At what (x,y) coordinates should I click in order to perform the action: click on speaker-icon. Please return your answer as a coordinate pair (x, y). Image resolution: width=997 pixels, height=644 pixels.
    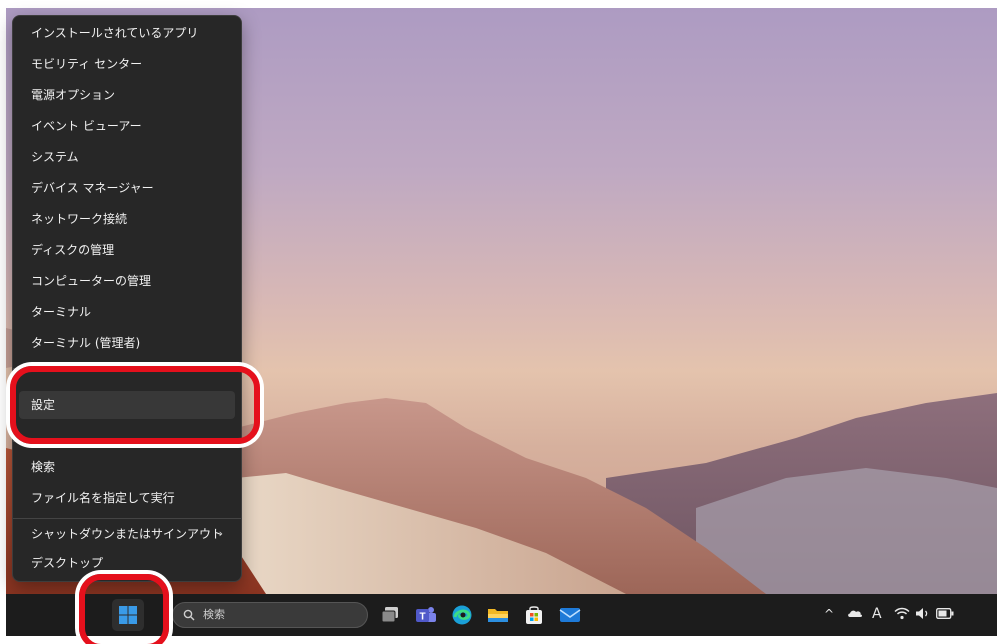
    Looking at the image, I should click on (923, 613).